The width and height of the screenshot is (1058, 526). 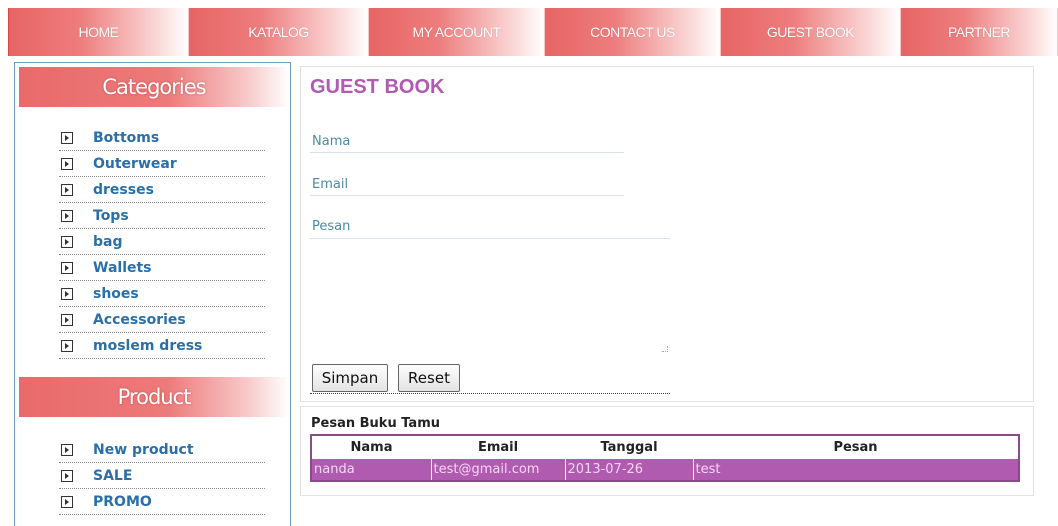 What do you see at coordinates (162, 138) in the screenshot?
I see `category-item-bottoms: Bottoms` at bounding box center [162, 138].